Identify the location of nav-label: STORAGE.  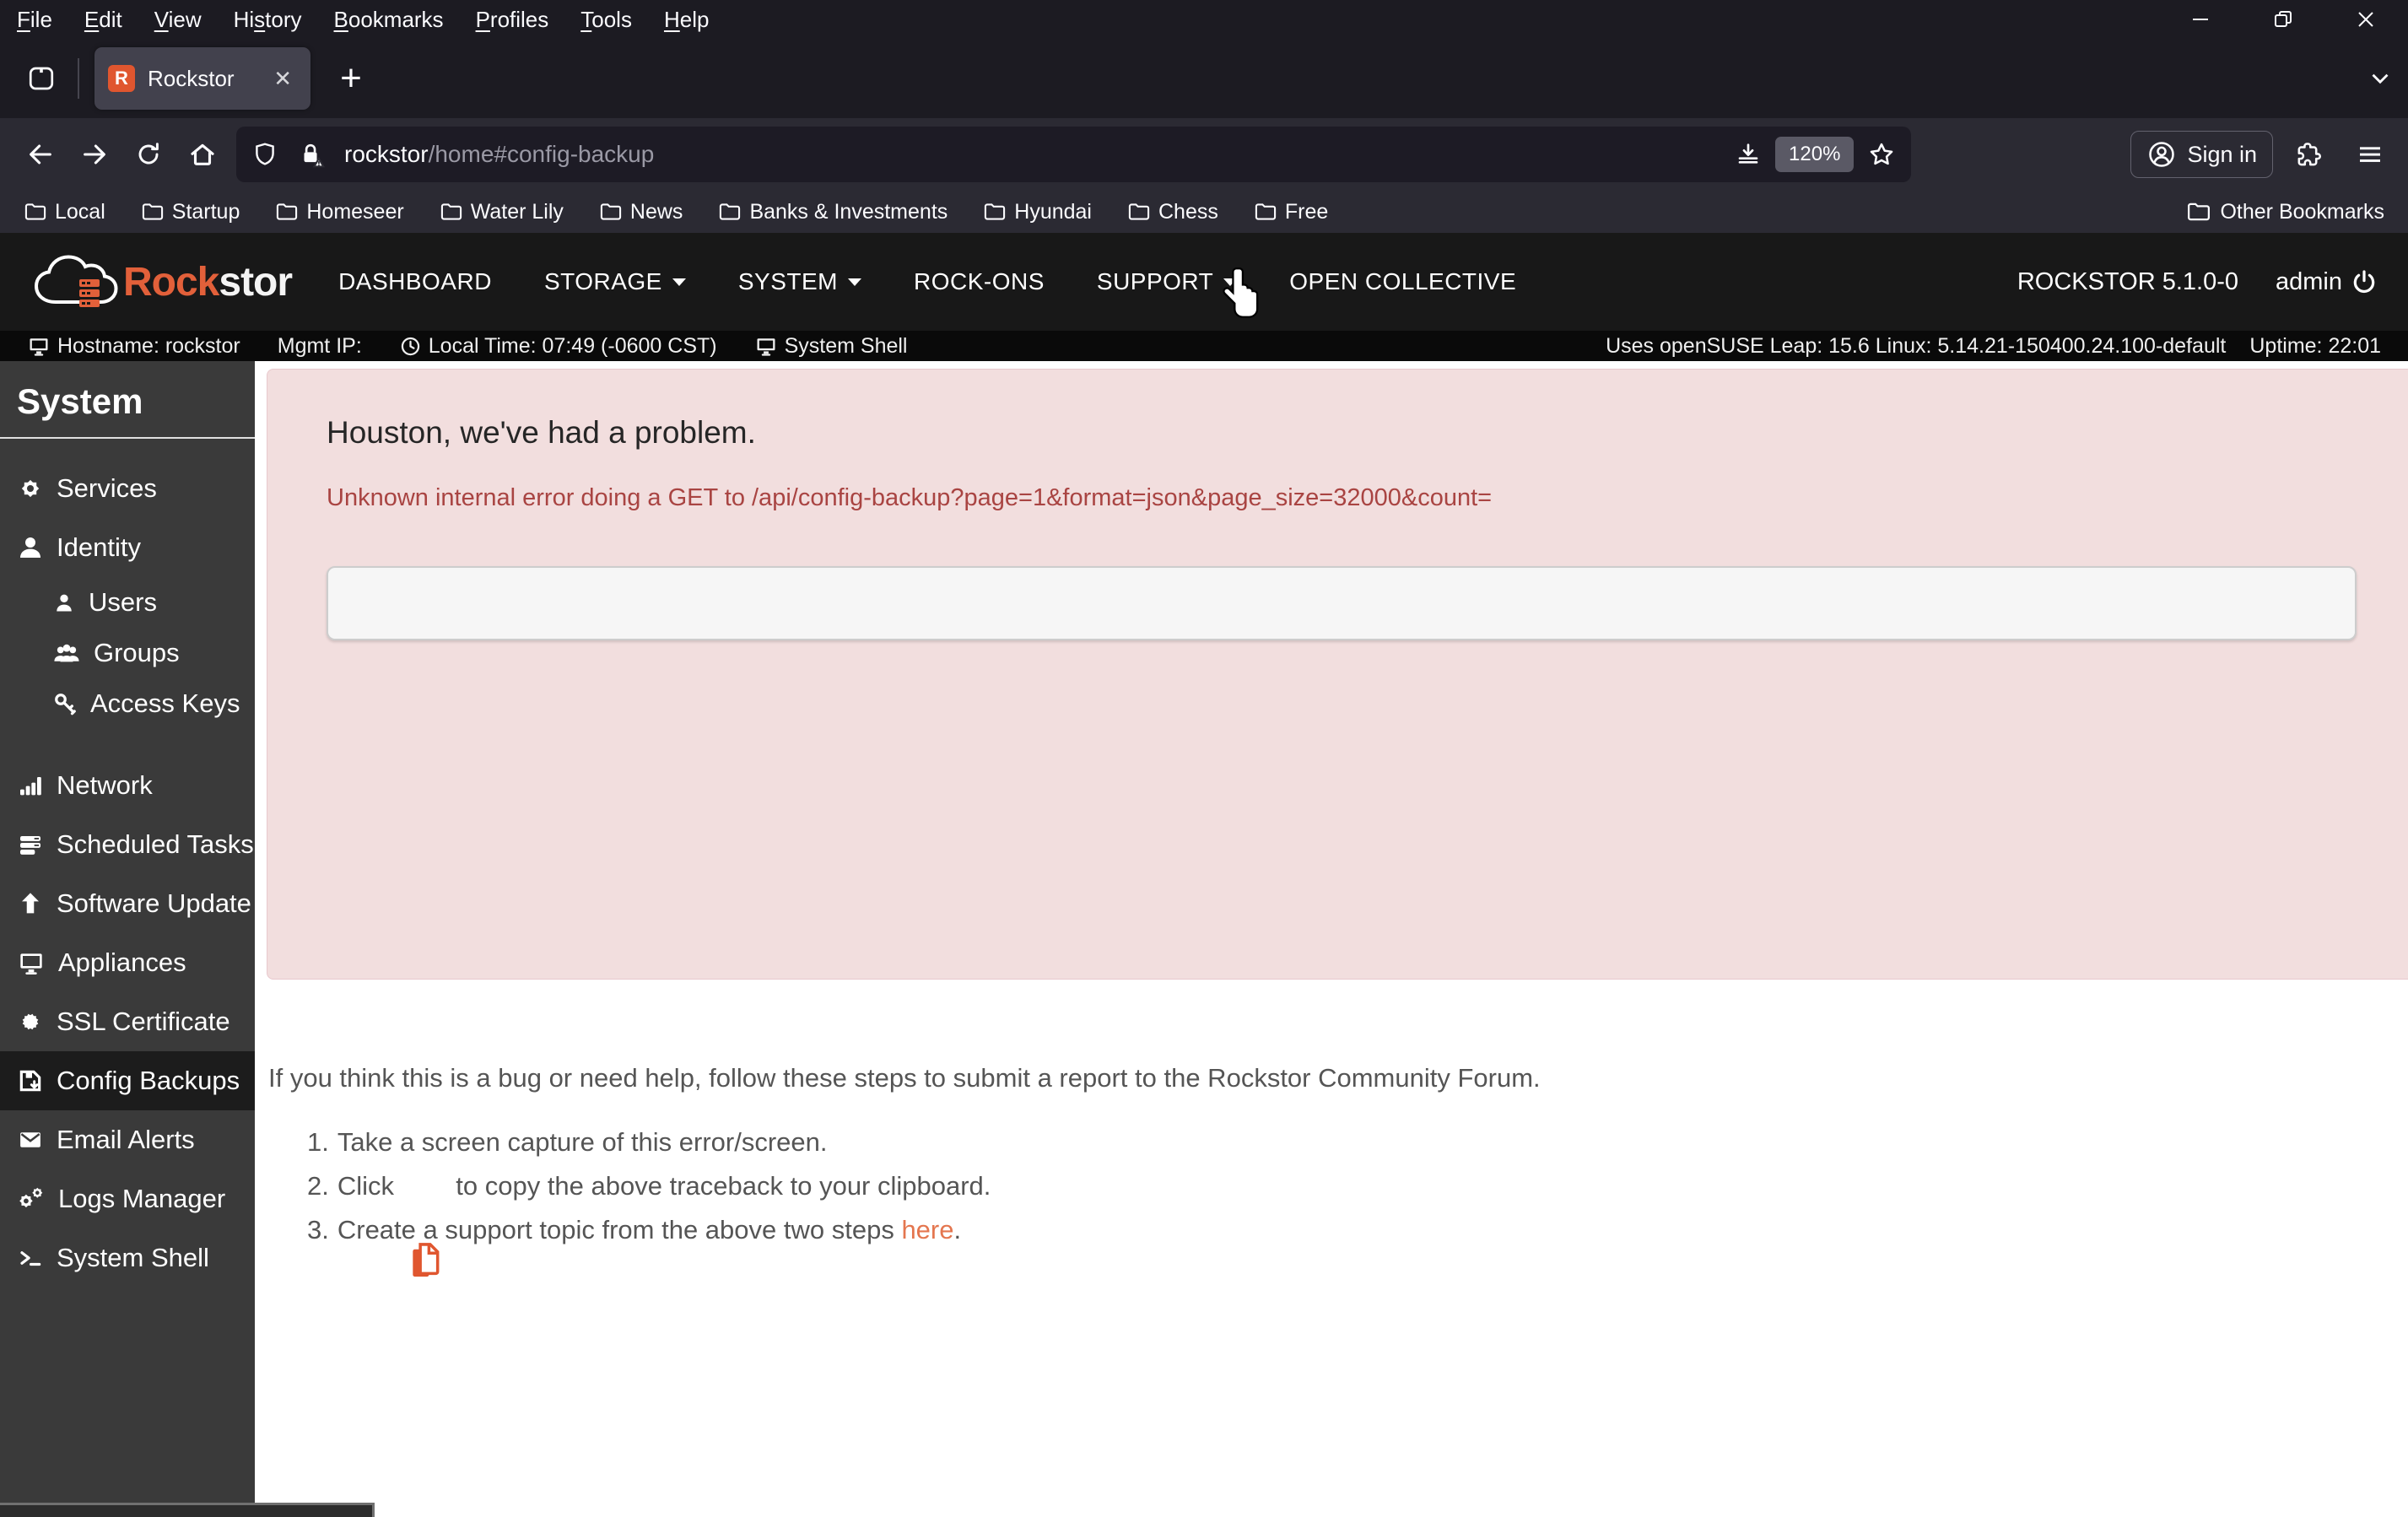
(603, 281).